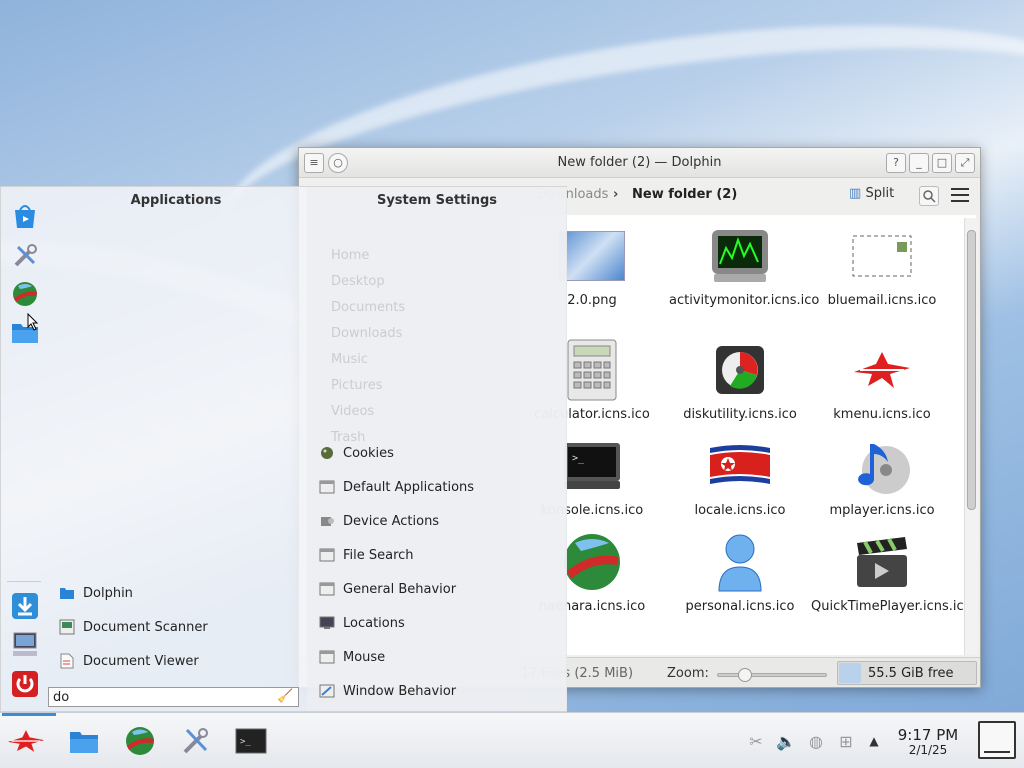 The image size is (1024, 768). Describe the element at coordinates (745, 675) in the screenshot. I see `zoom-slider-handle` at that location.